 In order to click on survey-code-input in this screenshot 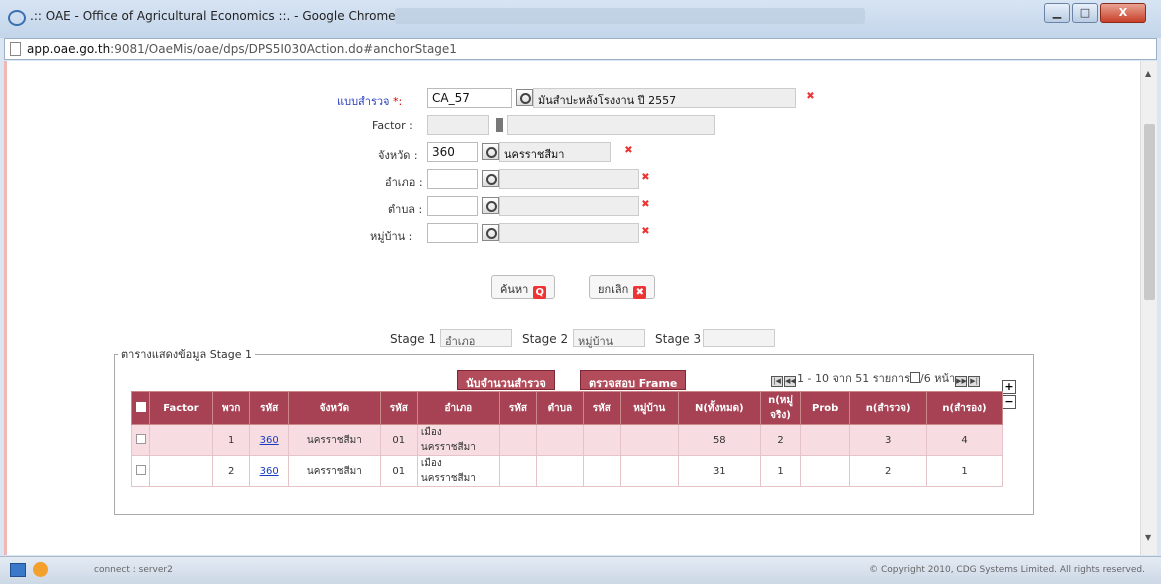, I will do `click(469, 98)`.